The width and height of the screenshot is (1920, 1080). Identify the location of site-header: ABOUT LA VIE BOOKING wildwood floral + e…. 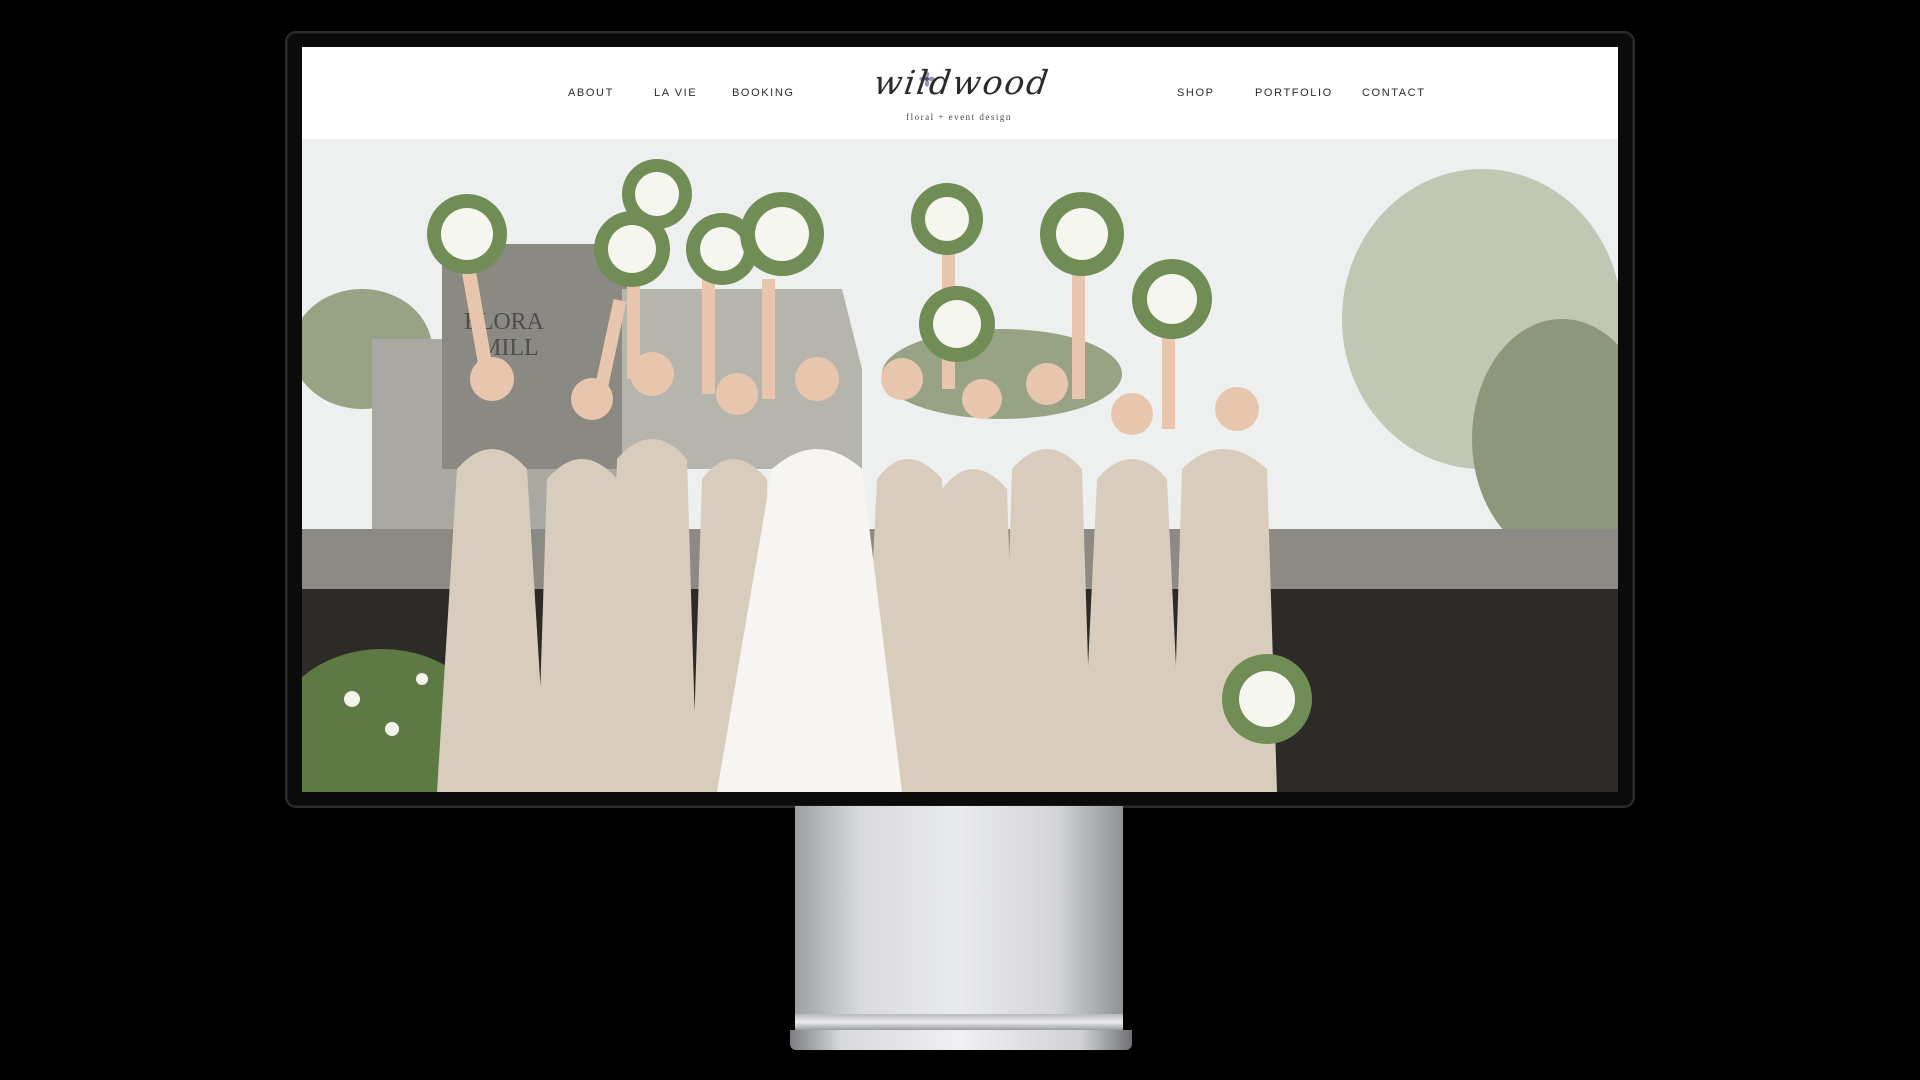
(960, 93).